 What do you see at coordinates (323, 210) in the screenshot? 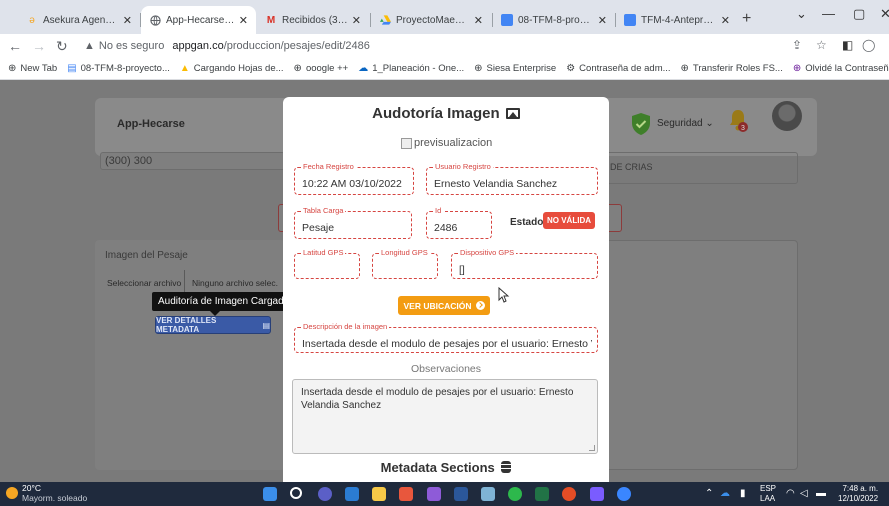
I see `tabla-carga-label: Tabla Carga` at bounding box center [323, 210].